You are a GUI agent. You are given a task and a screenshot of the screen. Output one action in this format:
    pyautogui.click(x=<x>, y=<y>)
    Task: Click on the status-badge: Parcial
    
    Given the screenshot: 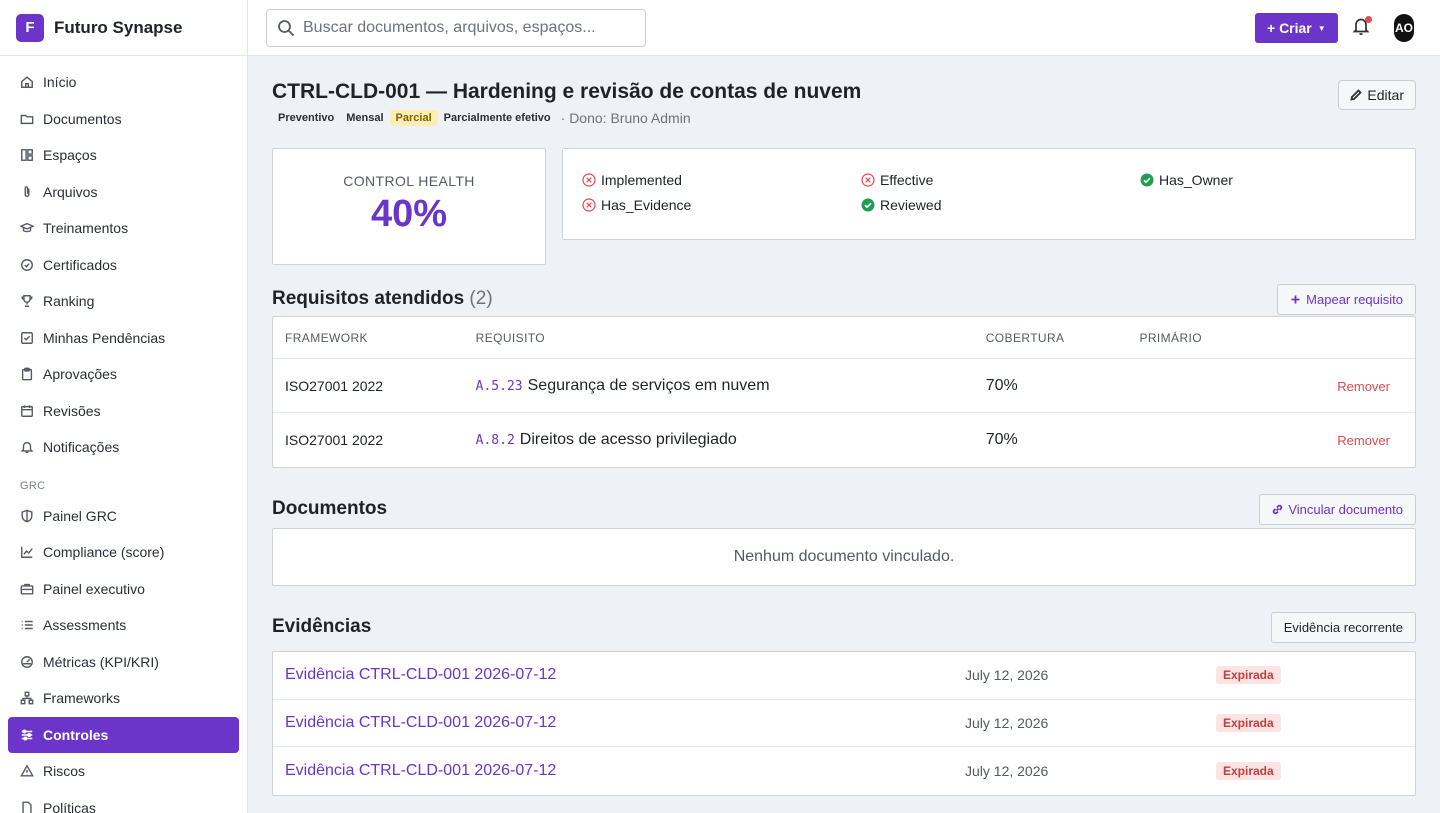 What is the action you would take?
    pyautogui.click(x=413, y=118)
    